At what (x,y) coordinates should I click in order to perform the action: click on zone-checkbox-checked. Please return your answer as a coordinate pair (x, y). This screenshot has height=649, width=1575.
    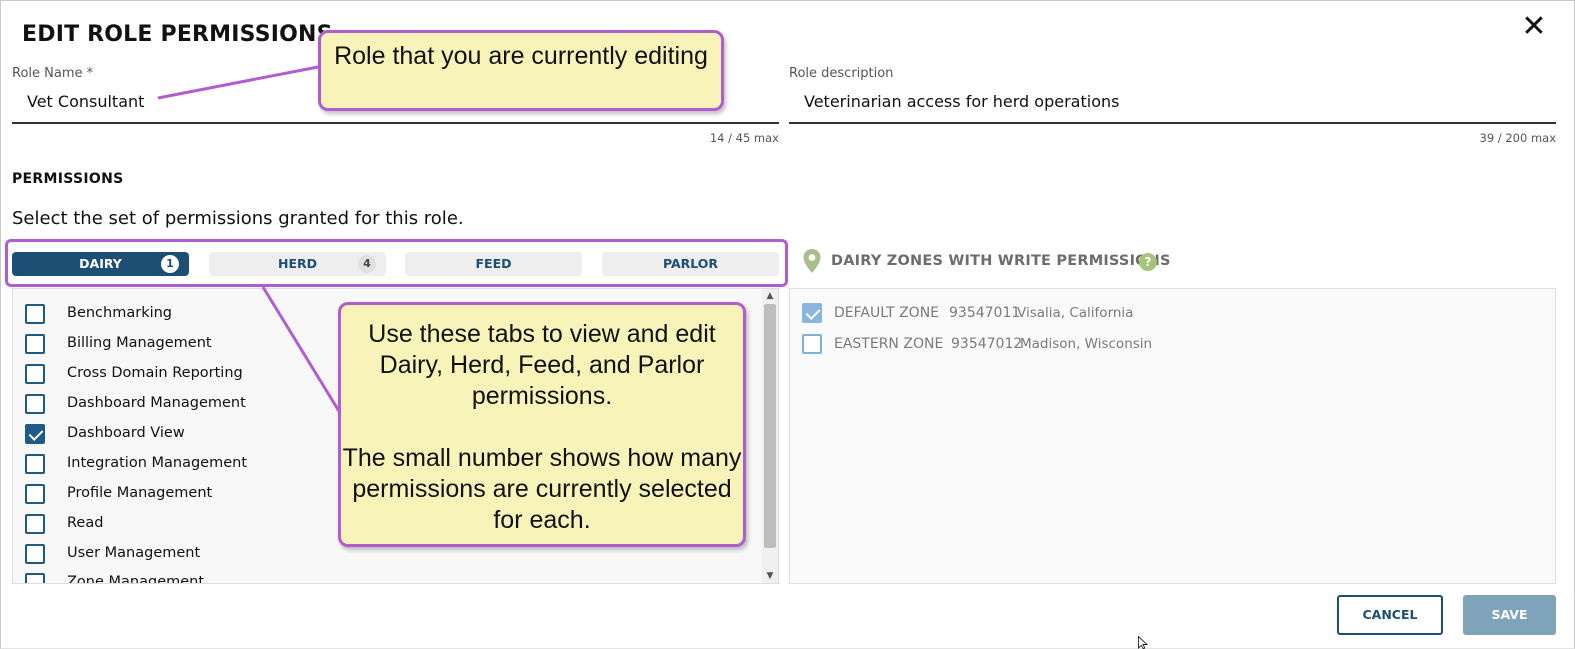
    Looking at the image, I should click on (812, 313).